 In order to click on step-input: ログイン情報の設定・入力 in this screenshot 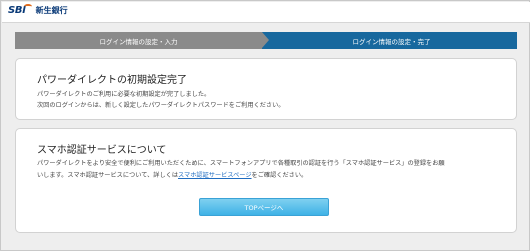, I will do `click(138, 40)`.